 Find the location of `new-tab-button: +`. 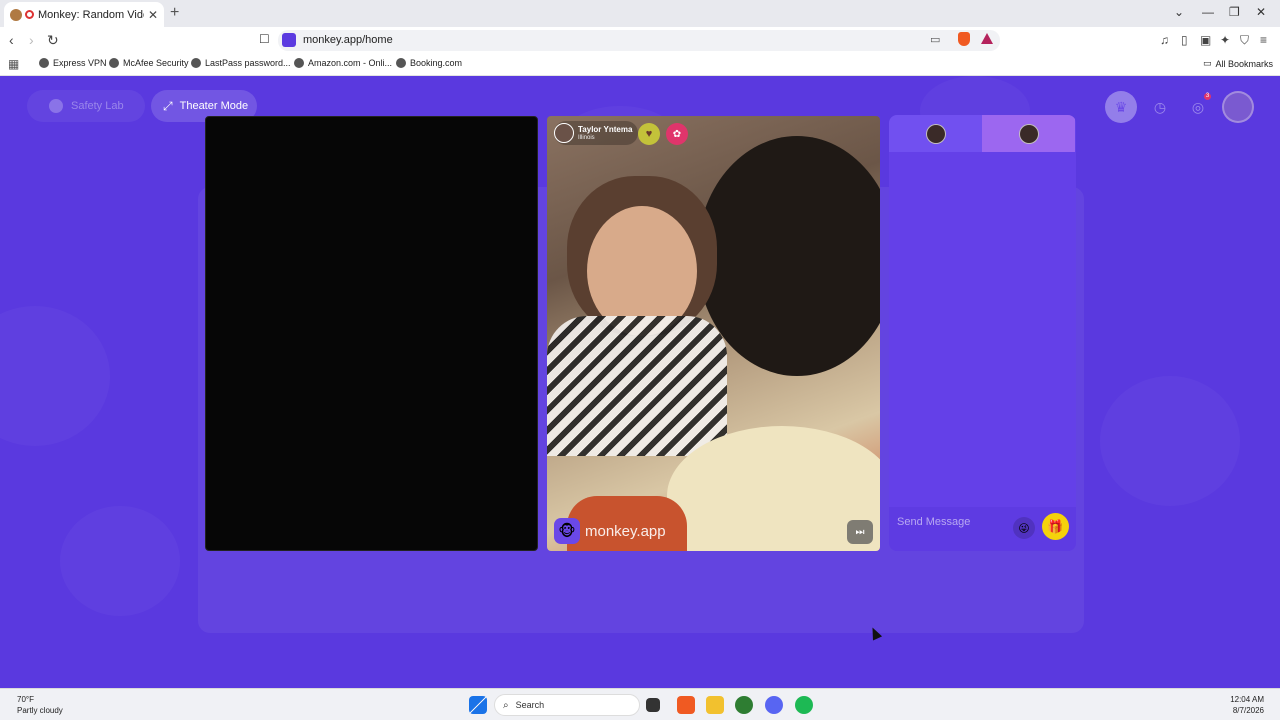

new-tab-button: + is located at coordinates (174, 13).